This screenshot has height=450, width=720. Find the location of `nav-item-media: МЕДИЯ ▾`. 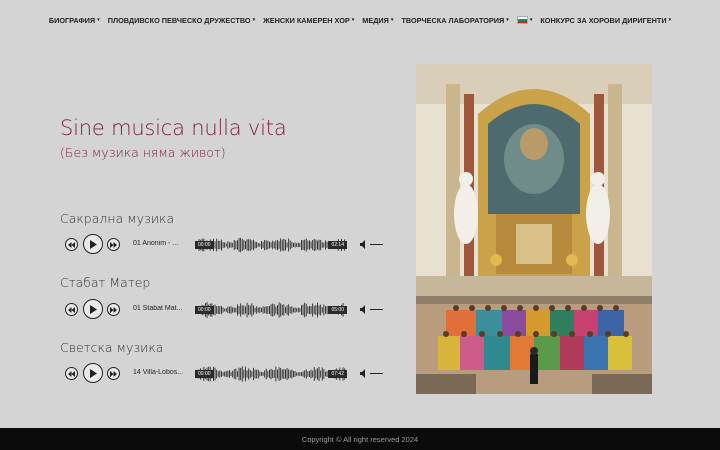

nav-item-media: МЕДИЯ ▾ is located at coordinates (377, 20).